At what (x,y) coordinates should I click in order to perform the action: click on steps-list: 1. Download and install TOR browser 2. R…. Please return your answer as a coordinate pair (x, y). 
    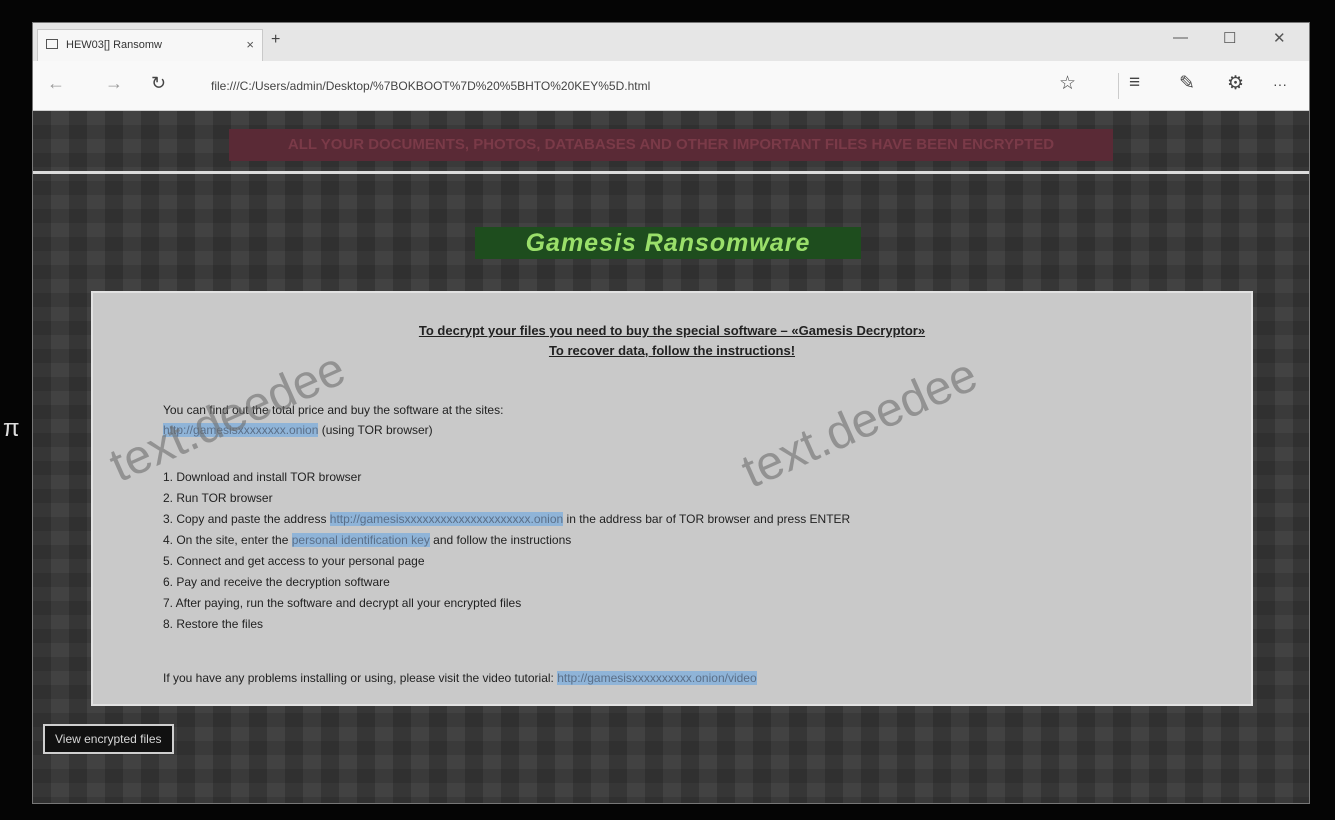
    Looking at the image, I should click on (506, 551).